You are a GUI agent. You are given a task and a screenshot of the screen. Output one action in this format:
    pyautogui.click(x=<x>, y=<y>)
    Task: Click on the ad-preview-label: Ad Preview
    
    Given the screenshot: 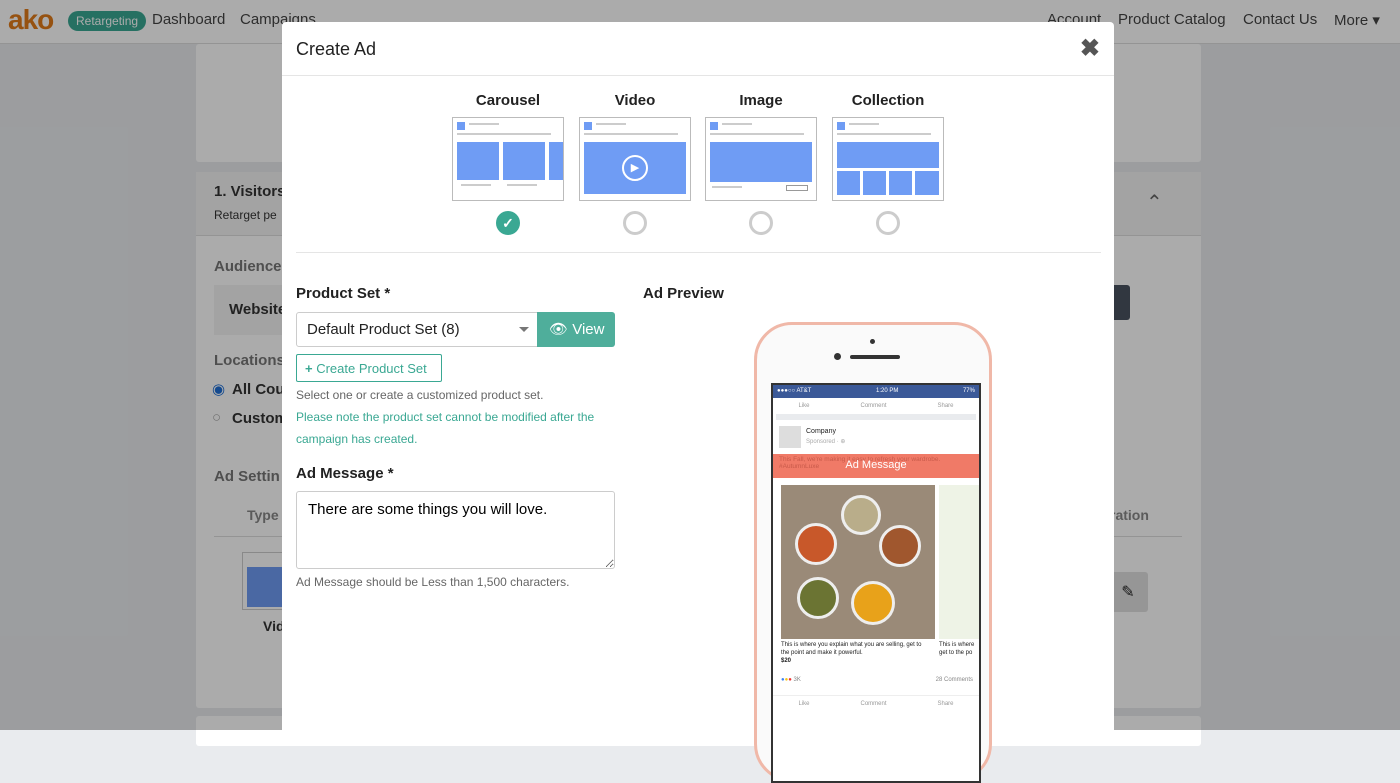 What is the action you would take?
    pyautogui.click(x=683, y=293)
    